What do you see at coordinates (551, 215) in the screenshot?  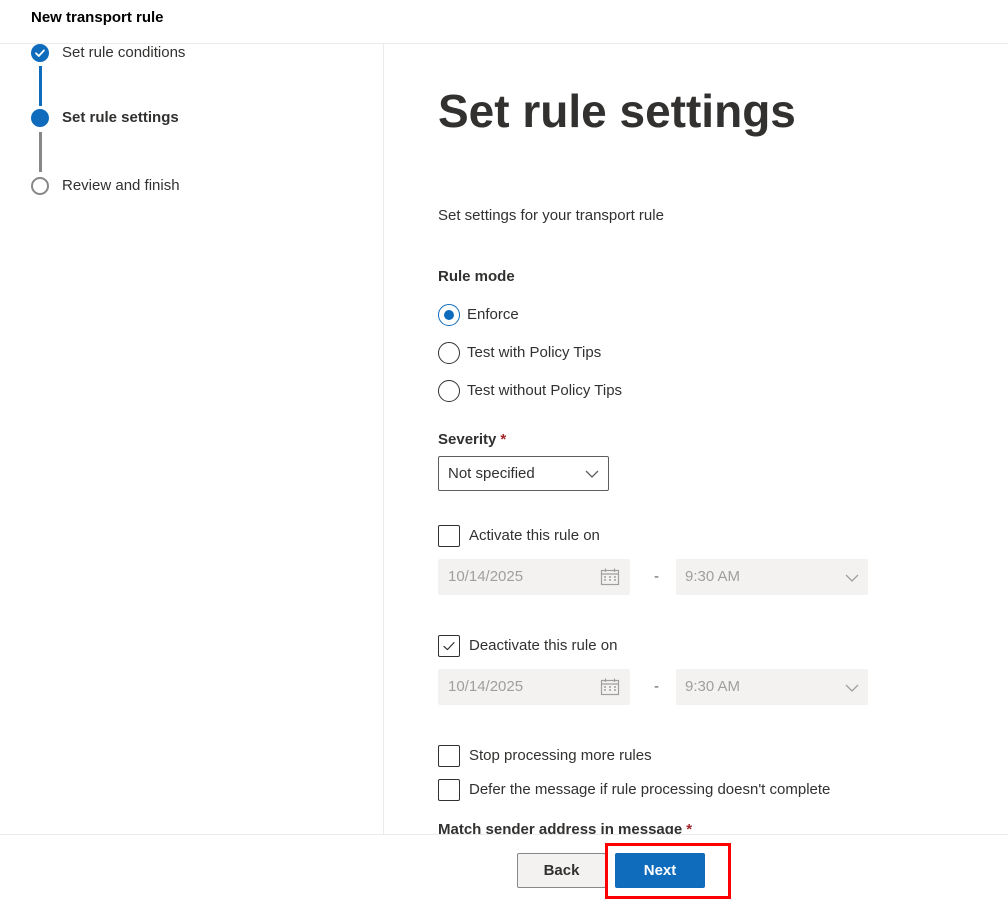 I see `page-subtitle: Set settings for your transport rule` at bounding box center [551, 215].